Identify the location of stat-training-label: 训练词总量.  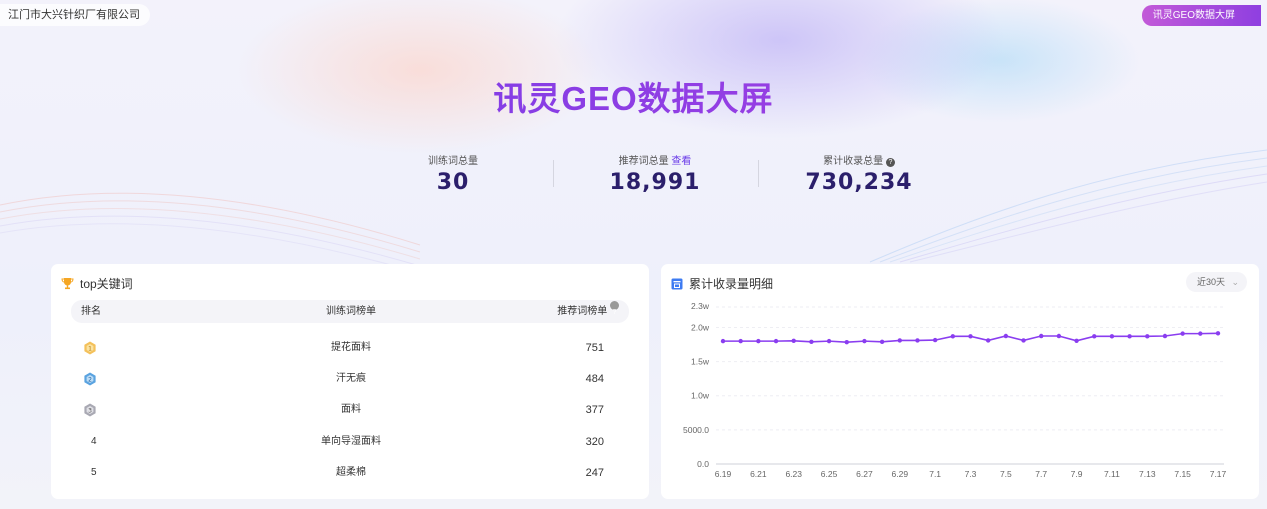
(453, 161).